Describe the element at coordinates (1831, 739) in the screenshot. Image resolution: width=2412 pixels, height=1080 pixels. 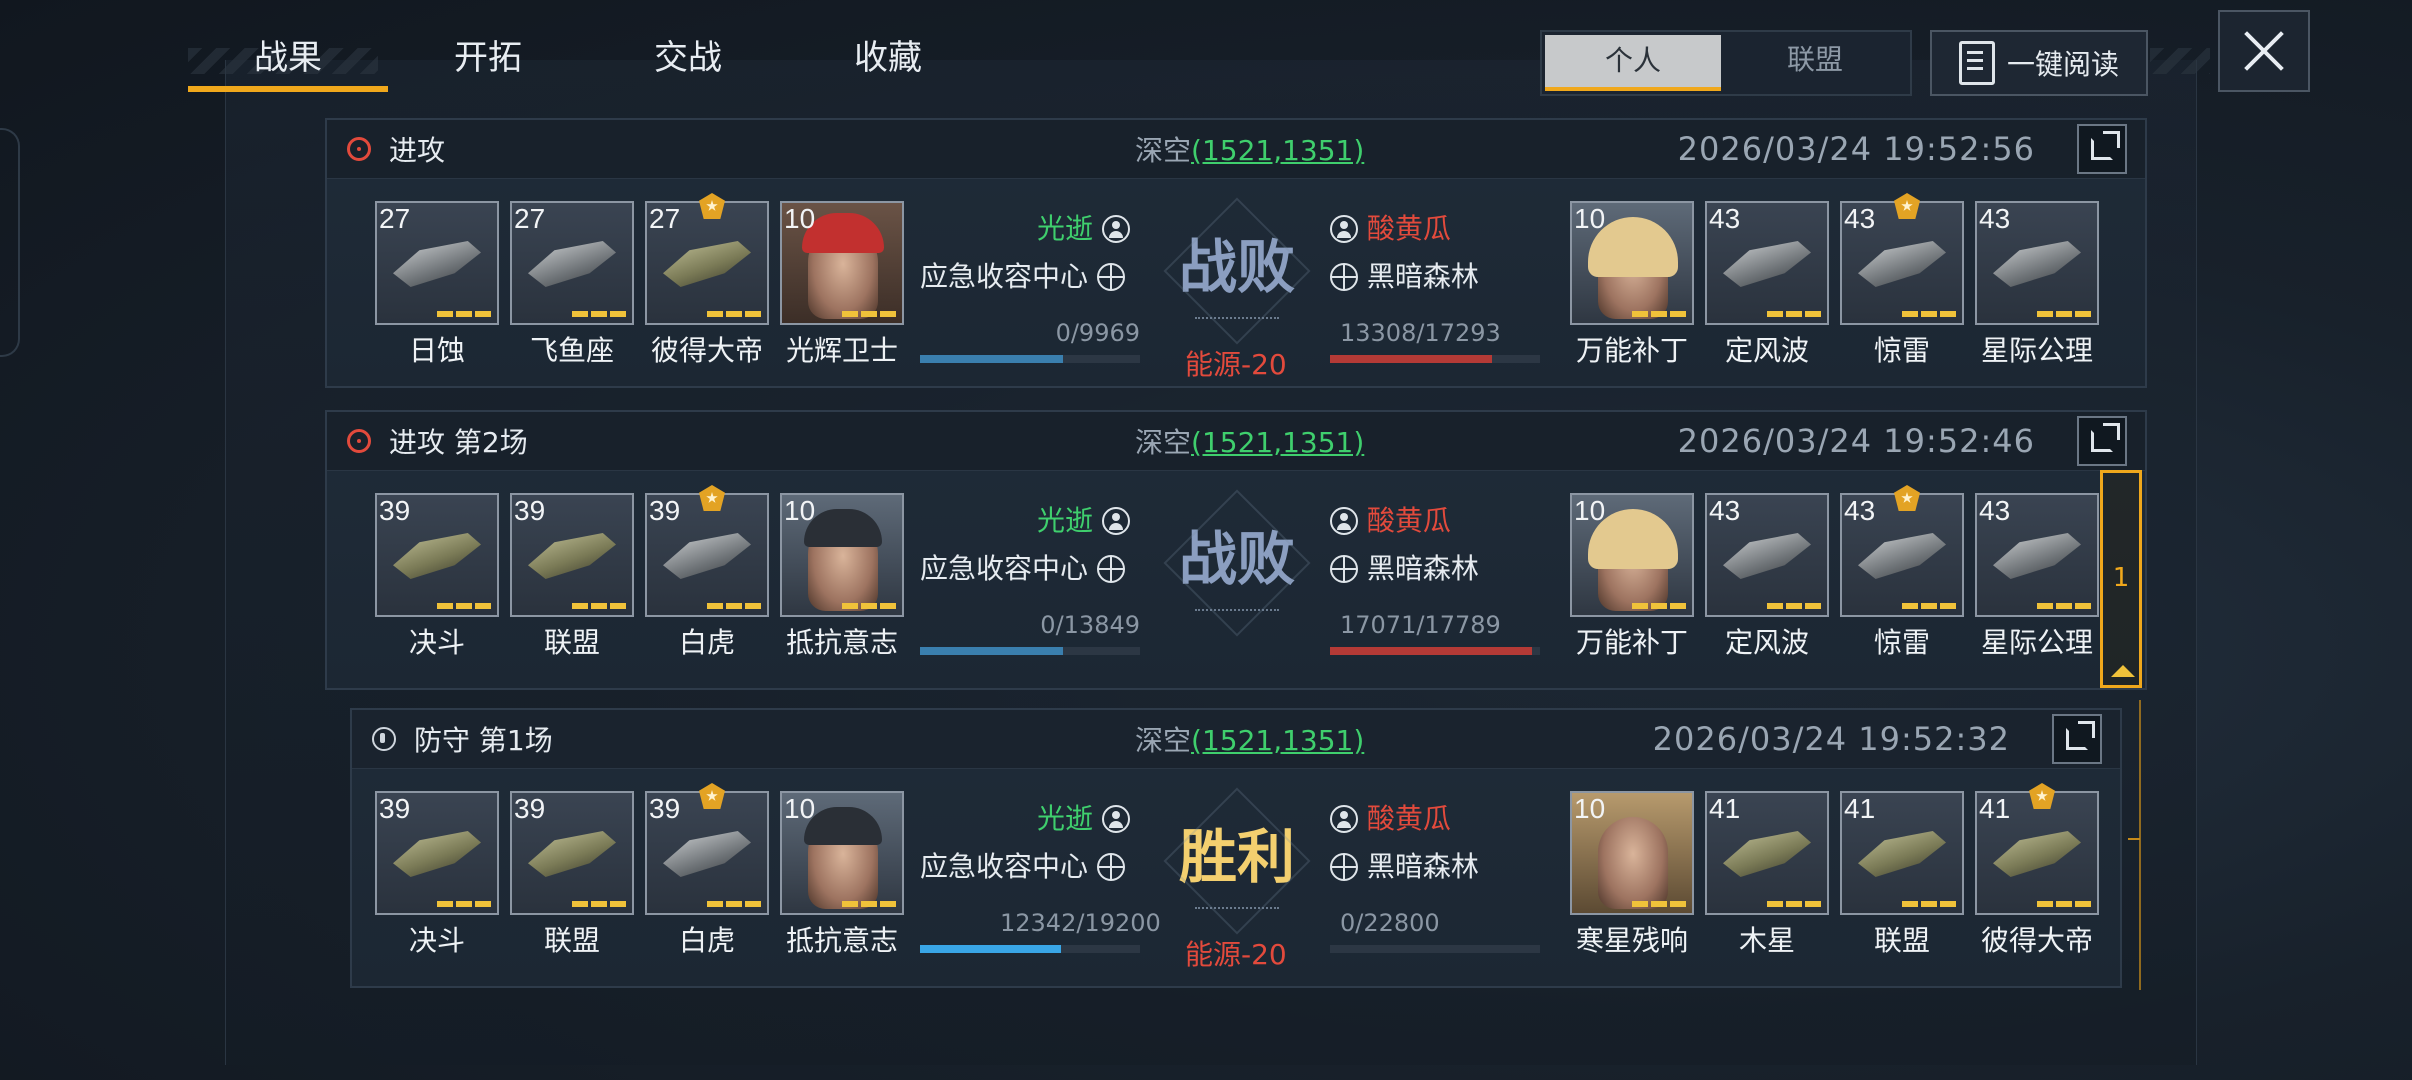
I see `battle-time: 2026/03/24 19:52:32` at that location.